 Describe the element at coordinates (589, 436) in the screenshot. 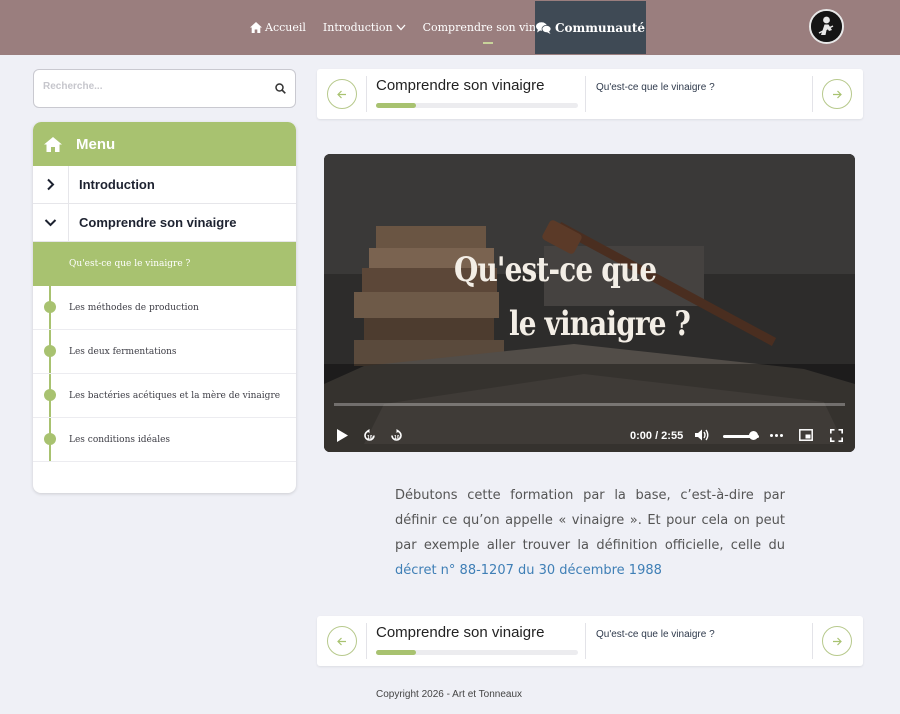

I see `video-controls: 10 10 0:00 / 2:55` at that location.